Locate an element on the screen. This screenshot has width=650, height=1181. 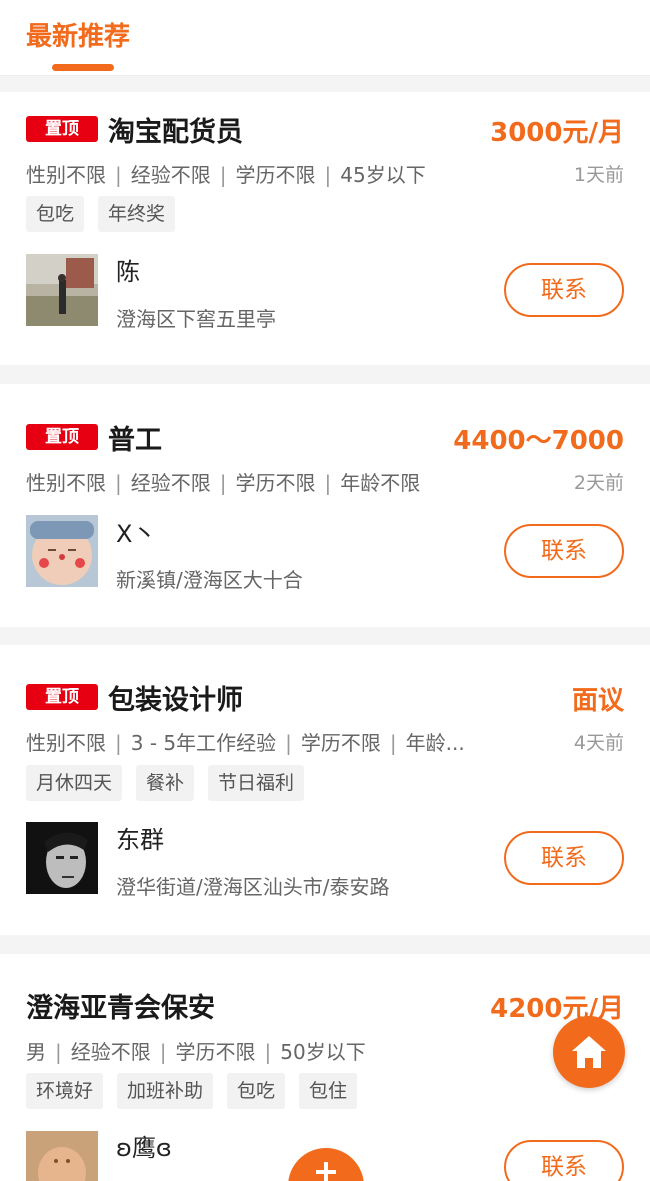
job-title: 澄海亚青会保安 is located at coordinates (120, 1008).